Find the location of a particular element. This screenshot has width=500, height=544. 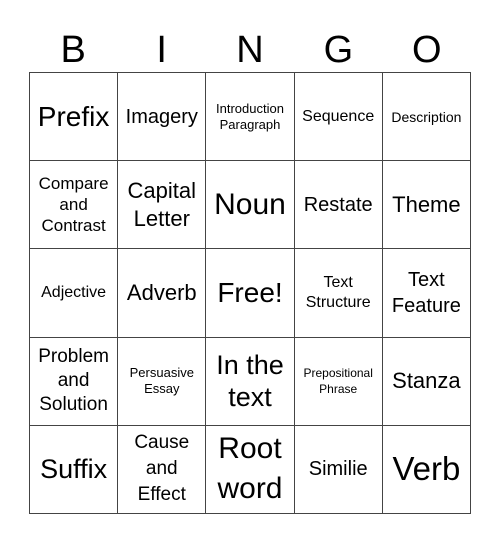

cell-text: Verb is located at coordinates (426, 469).